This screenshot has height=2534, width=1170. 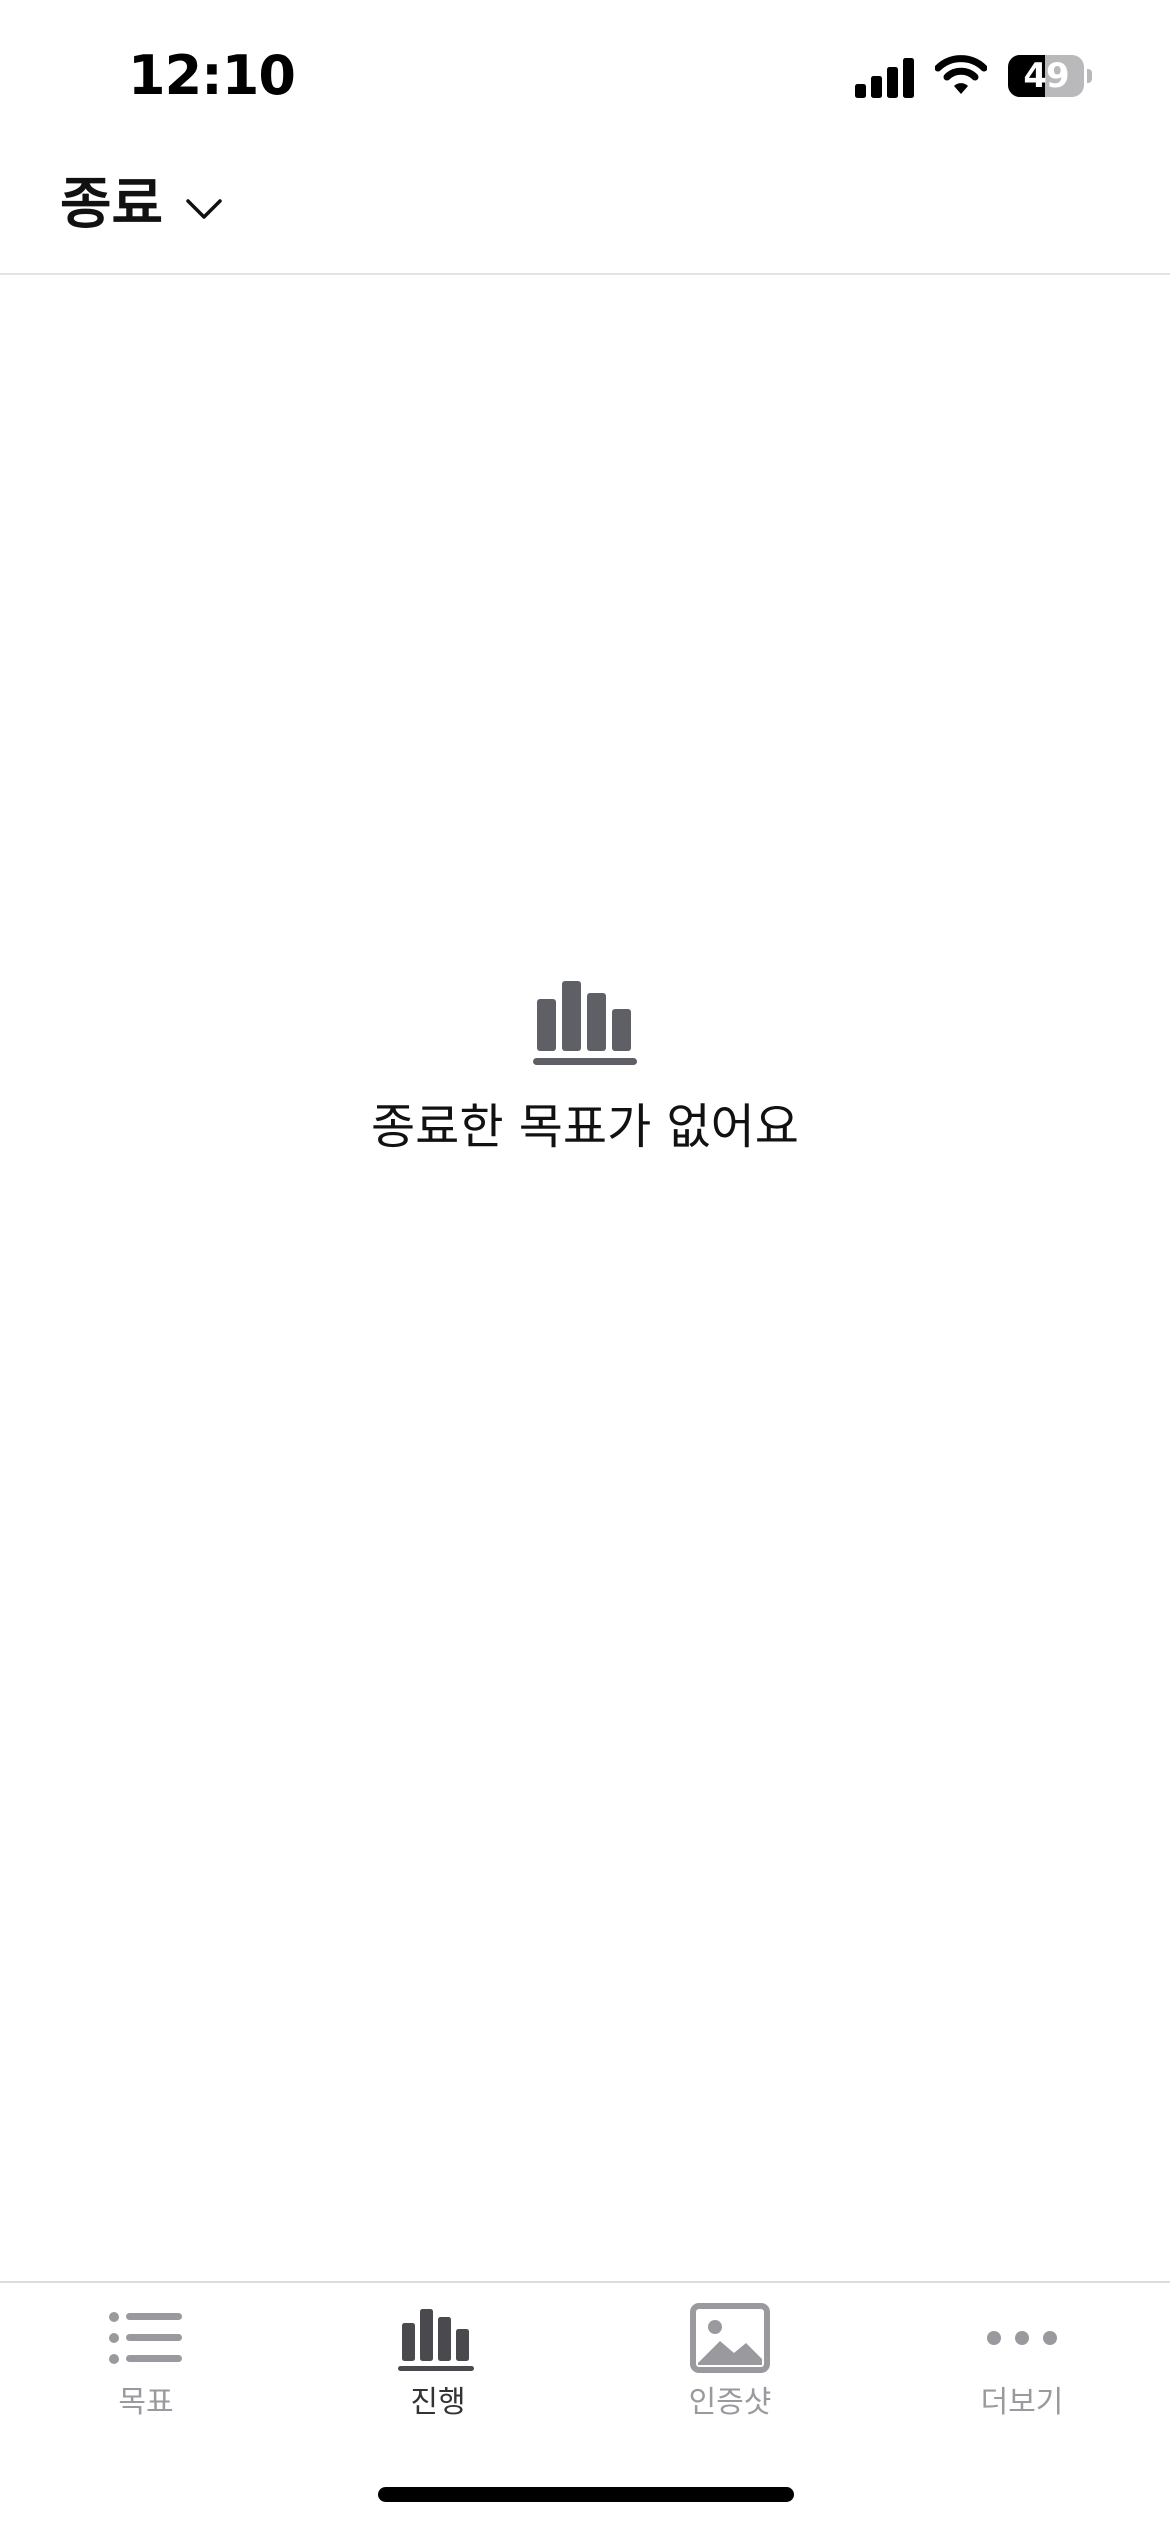 What do you see at coordinates (585, 1127) in the screenshot?
I see `empty-state-message: 종료한 목표가 없어요` at bounding box center [585, 1127].